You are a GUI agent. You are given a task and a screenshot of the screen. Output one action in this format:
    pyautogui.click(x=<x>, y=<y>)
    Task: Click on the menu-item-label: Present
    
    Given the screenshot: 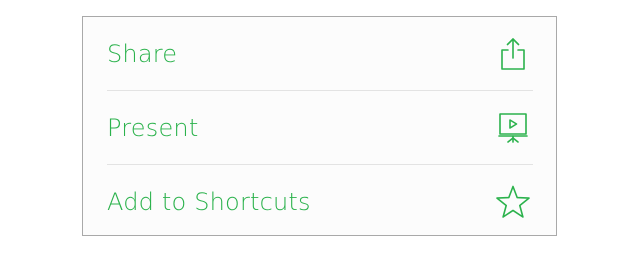 What is the action you would take?
    pyautogui.click(x=153, y=127)
    